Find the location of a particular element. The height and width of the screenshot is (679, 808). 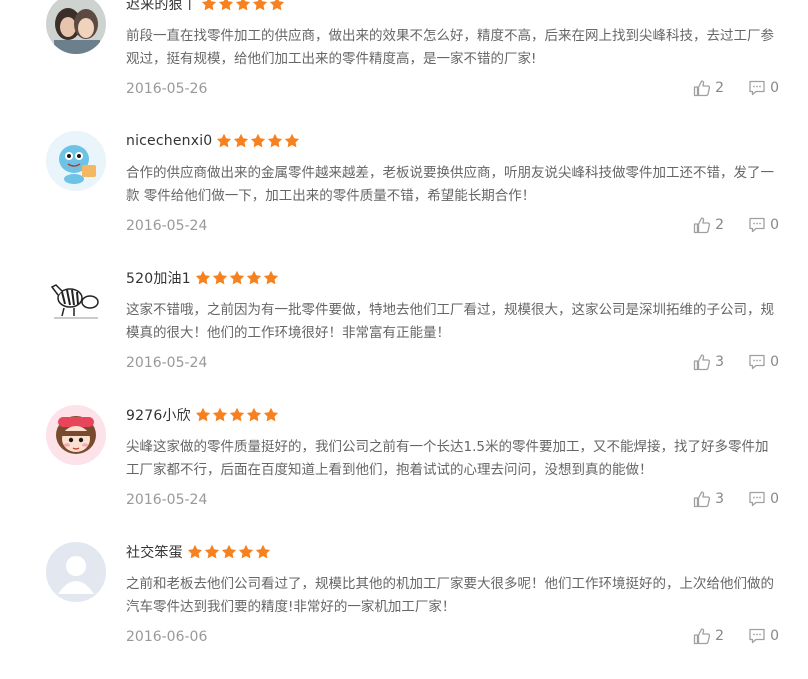

review-header: 迟来的狠丨 is located at coordinates (206, 7).